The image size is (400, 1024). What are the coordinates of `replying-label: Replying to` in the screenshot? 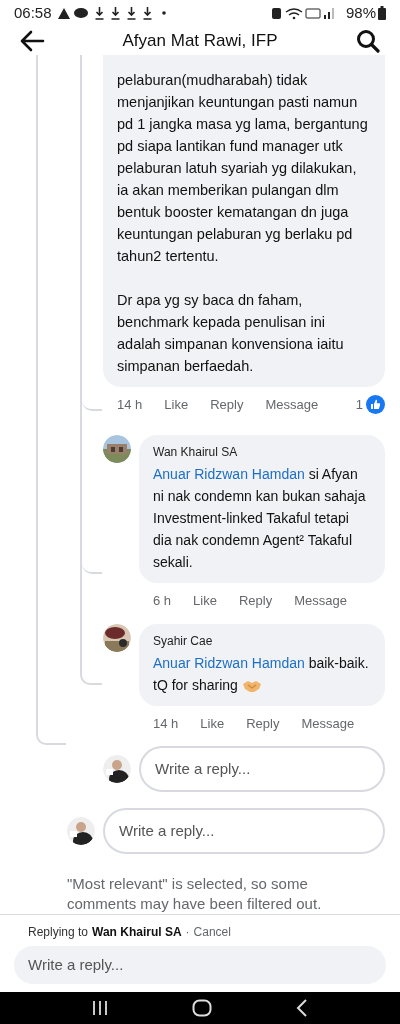 It's located at (58, 932).